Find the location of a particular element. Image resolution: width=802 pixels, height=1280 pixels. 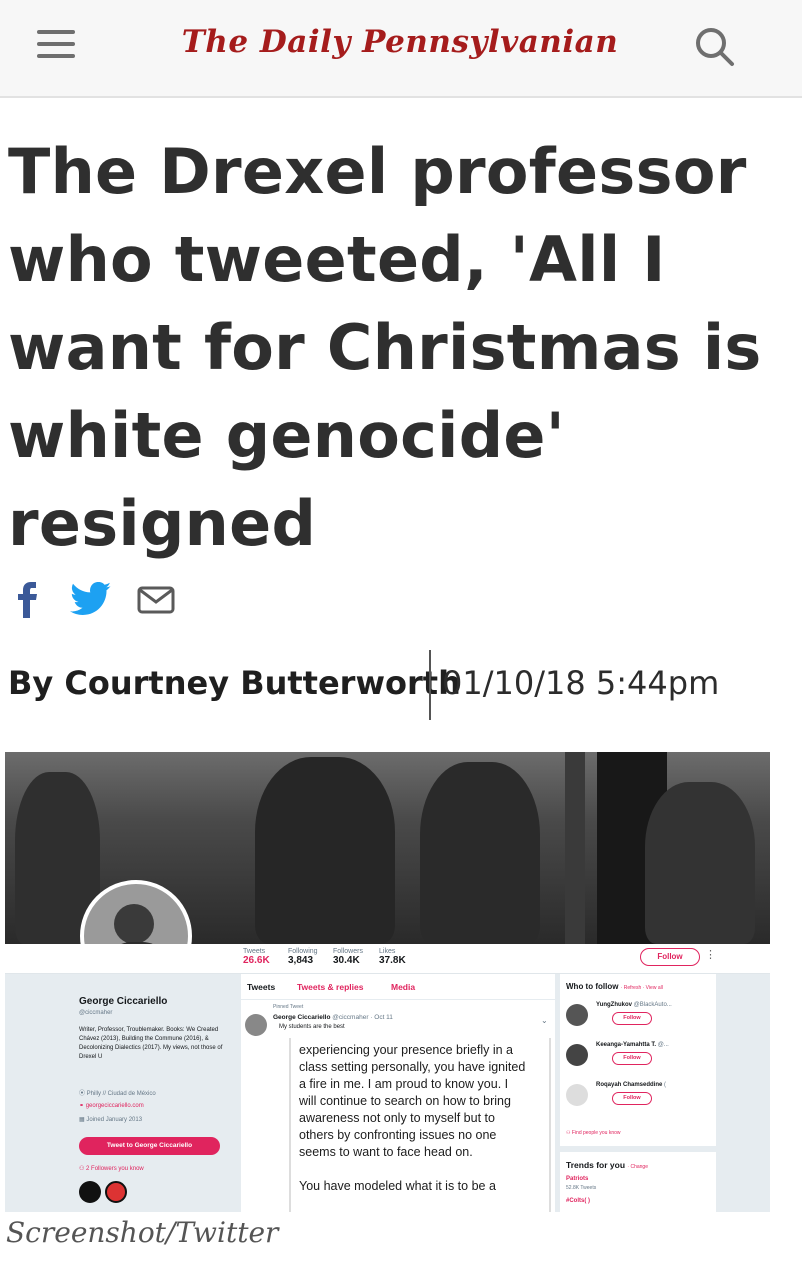

headline-line: white genocide' is located at coordinates (287, 435).